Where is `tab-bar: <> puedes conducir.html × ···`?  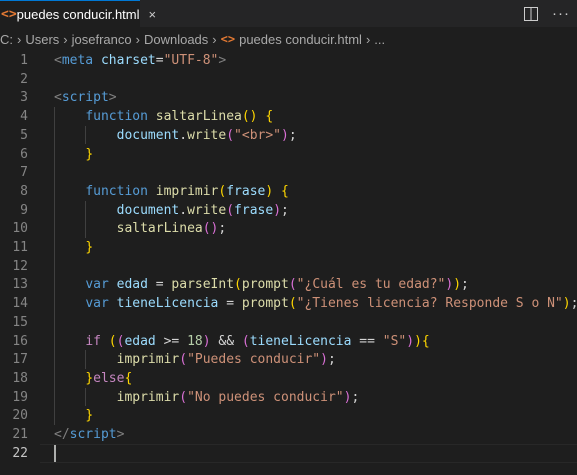 tab-bar: <> puedes conducir.html × ··· is located at coordinates (288, 13).